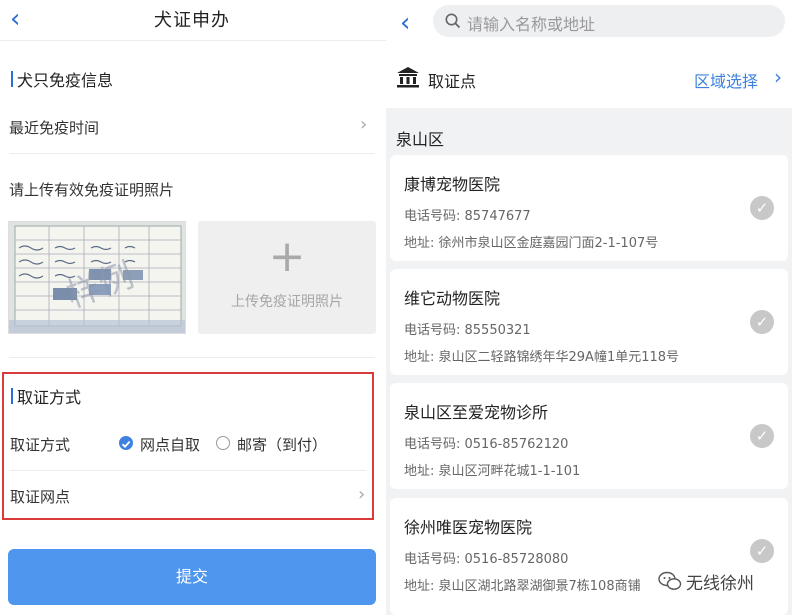  I want to click on clinic-phone: 电话号码: 0516-85728080, so click(486, 559).